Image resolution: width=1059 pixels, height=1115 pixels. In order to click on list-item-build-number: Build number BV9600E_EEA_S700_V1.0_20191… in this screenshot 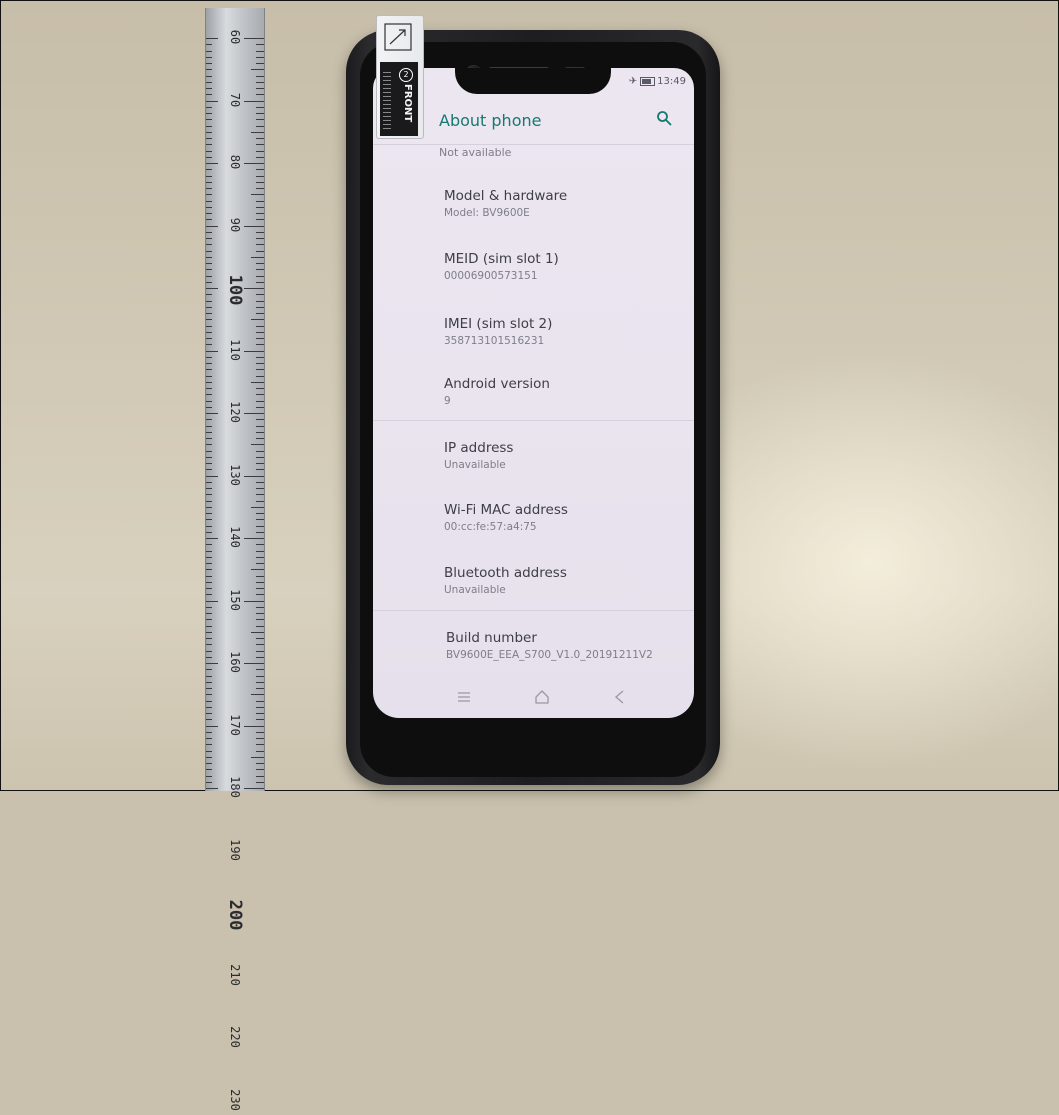, I will do `click(549, 645)`.